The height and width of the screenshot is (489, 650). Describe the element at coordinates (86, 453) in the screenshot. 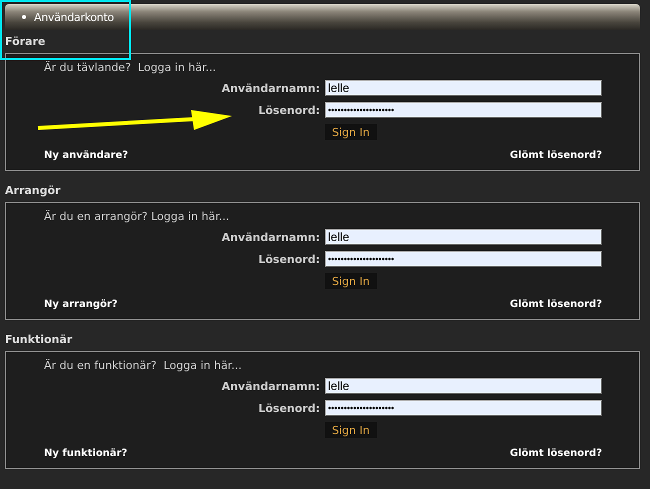

I see `new-account-link: Ny funktionär?` at that location.